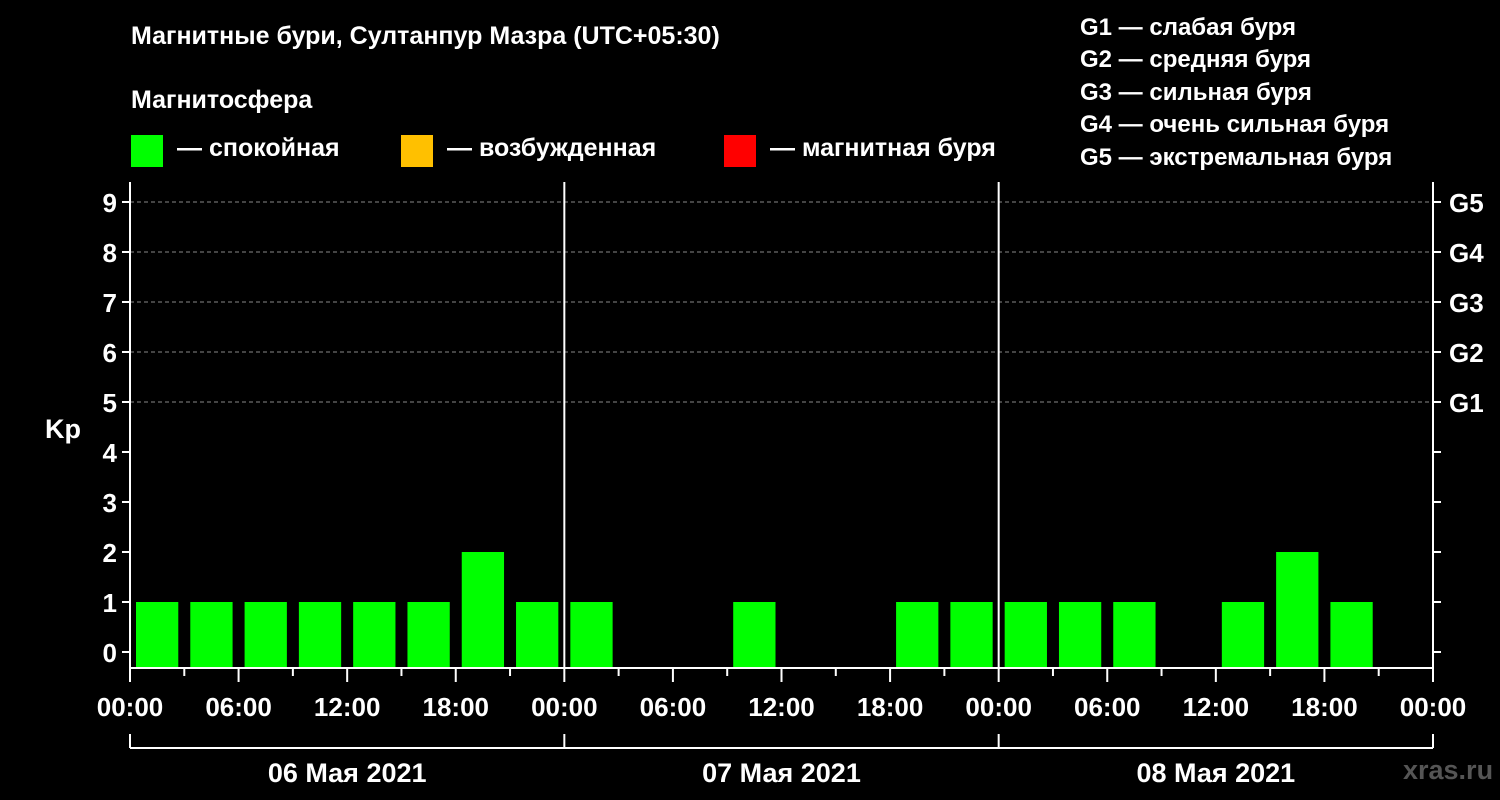 The image size is (1500, 800). Describe the element at coordinates (110, 253) in the screenshot. I see `y-tick-label: 8` at that location.